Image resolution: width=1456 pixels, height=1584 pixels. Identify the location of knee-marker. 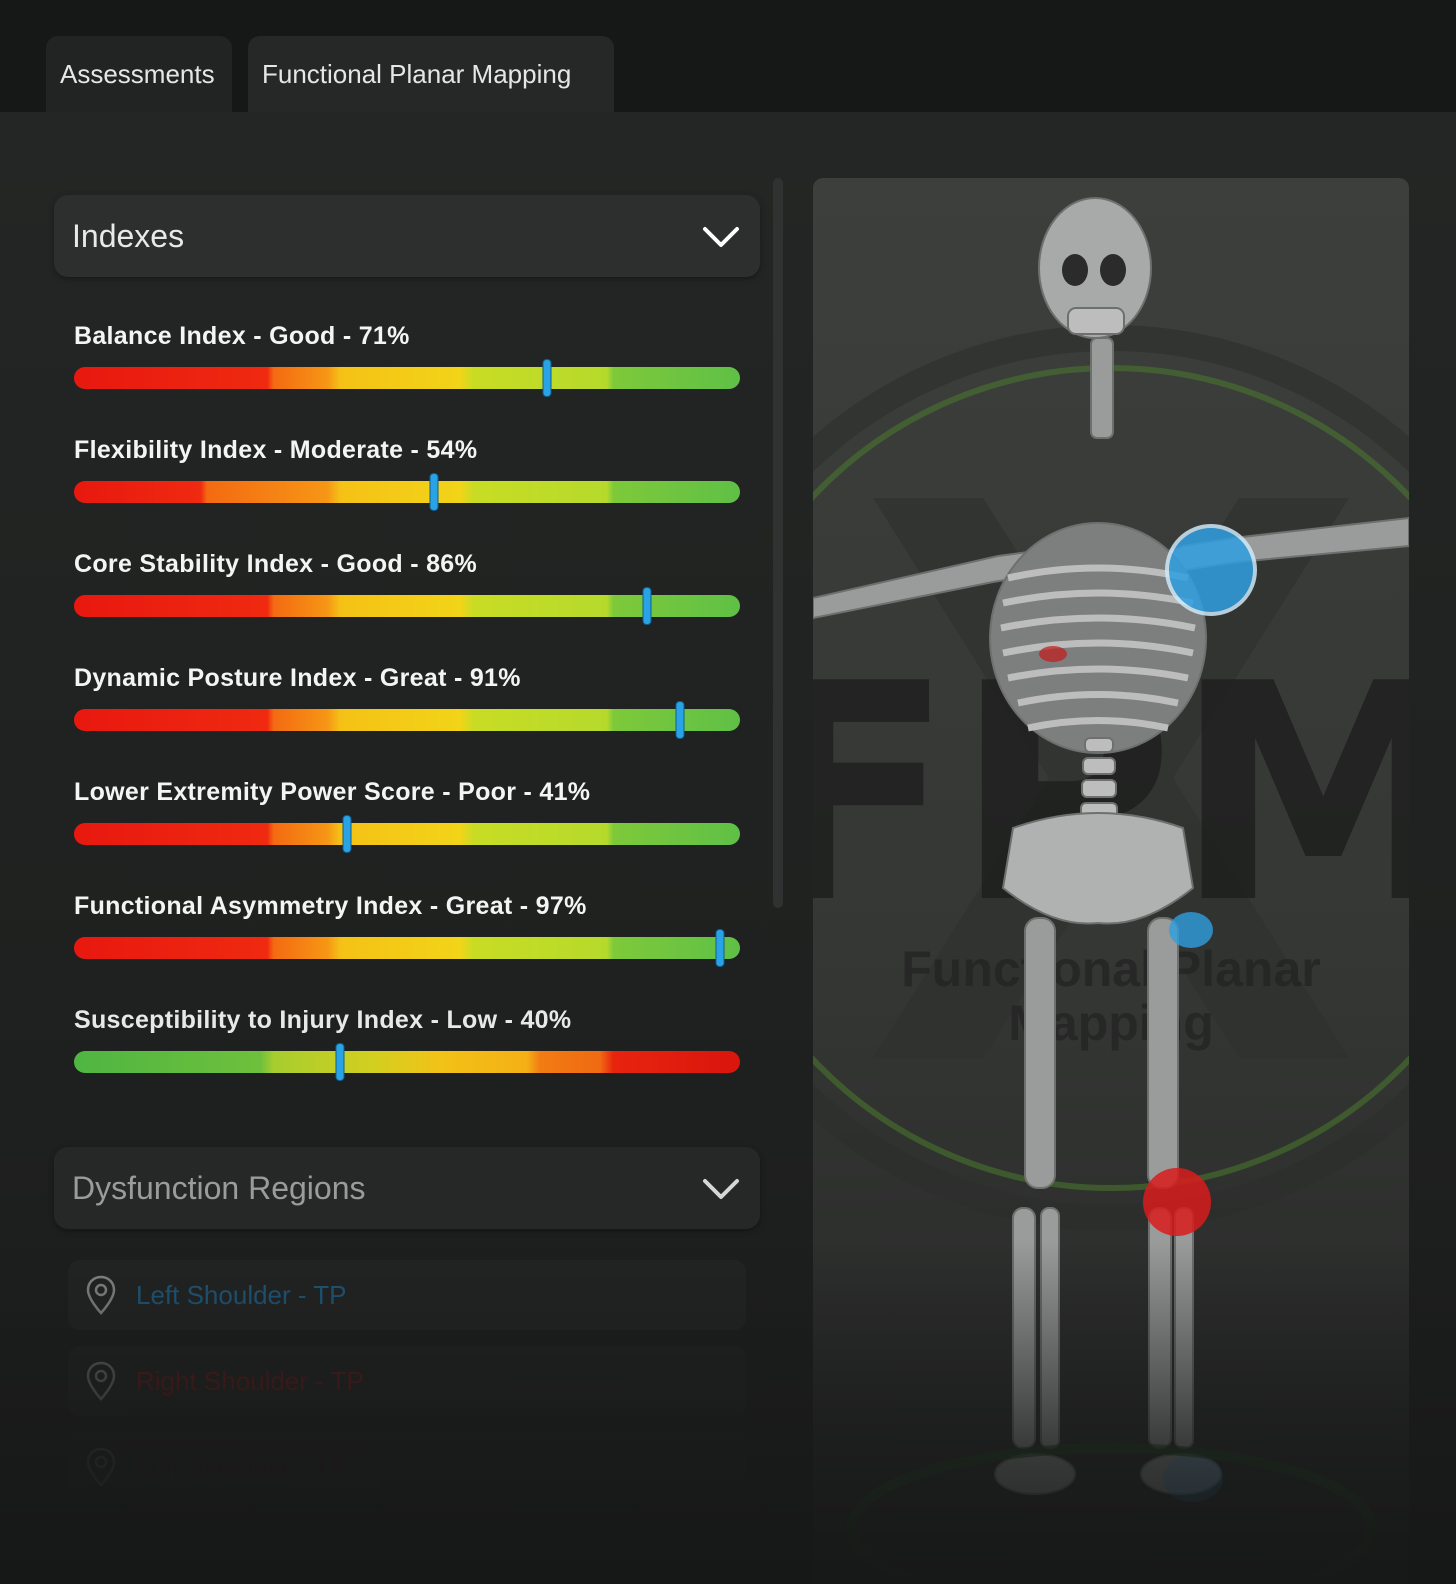
(1177, 1202).